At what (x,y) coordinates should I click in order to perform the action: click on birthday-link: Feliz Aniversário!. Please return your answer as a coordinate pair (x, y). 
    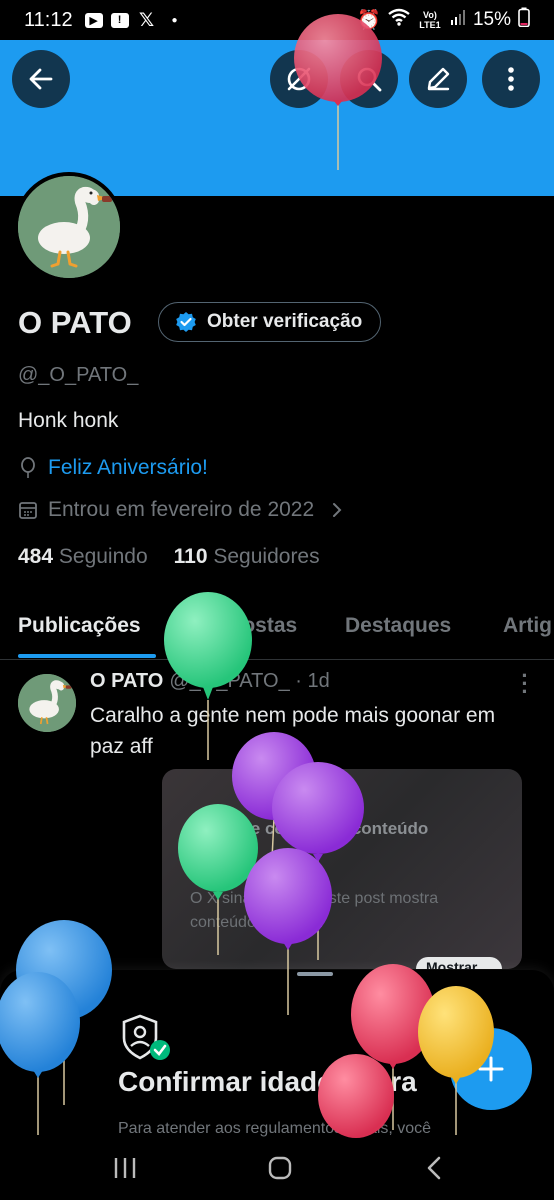
    Looking at the image, I should click on (128, 468).